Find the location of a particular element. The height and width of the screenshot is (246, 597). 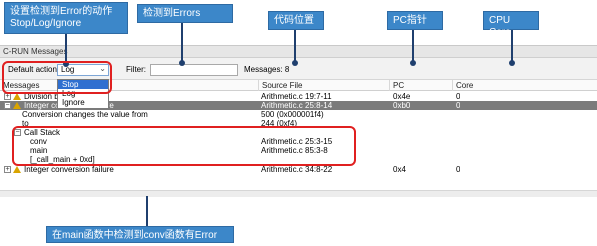

row-source: Arithmetic.c 25:8-14 is located at coordinates (297, 105).